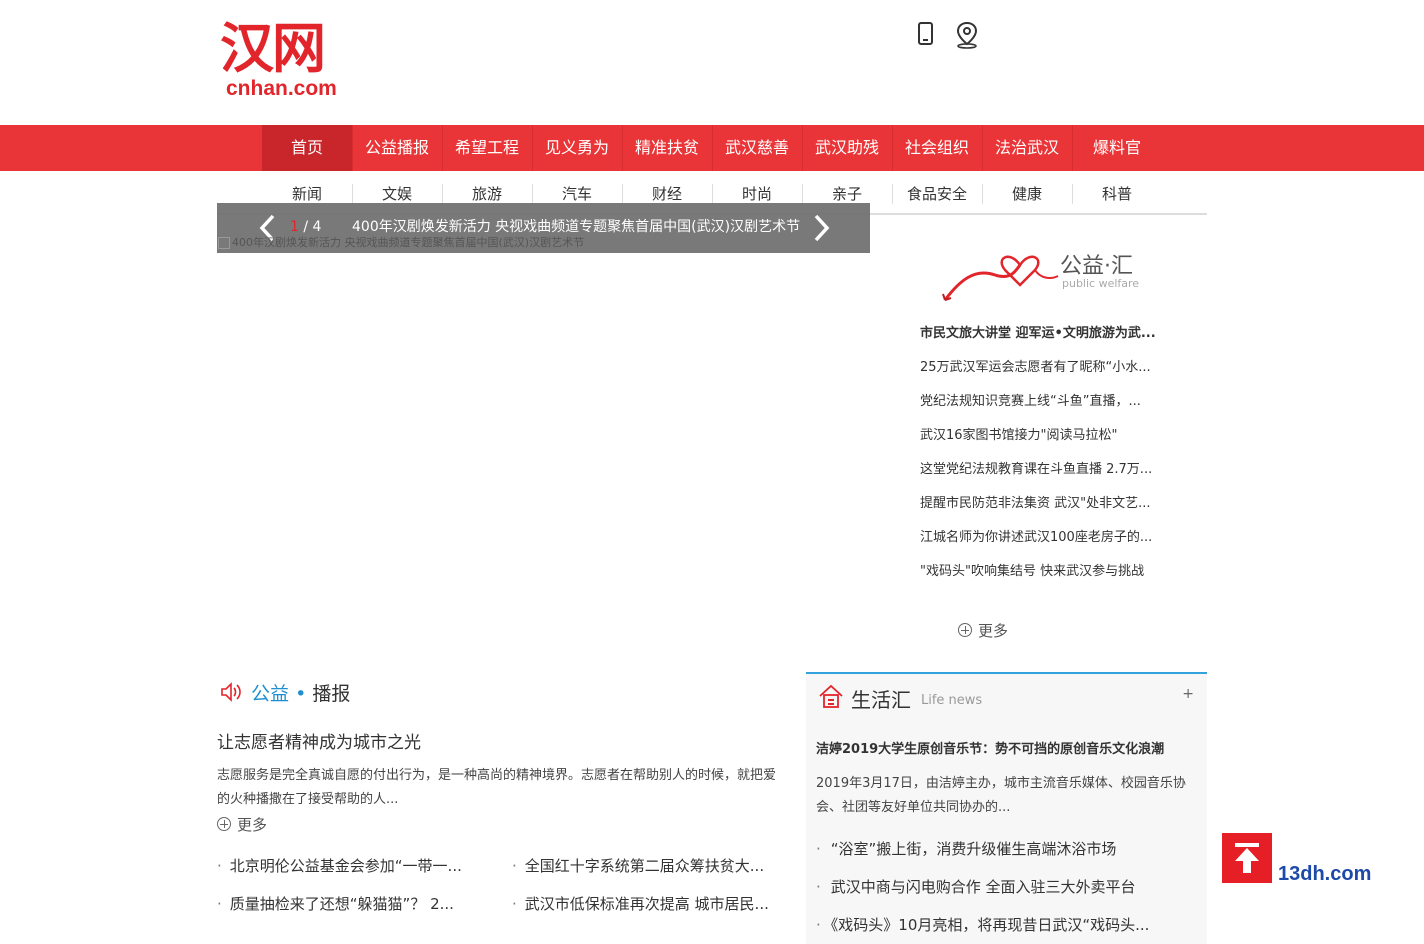 This screenshot has width=1424, height=944. I want to click on slider-total: / 4, so click(312, 227).